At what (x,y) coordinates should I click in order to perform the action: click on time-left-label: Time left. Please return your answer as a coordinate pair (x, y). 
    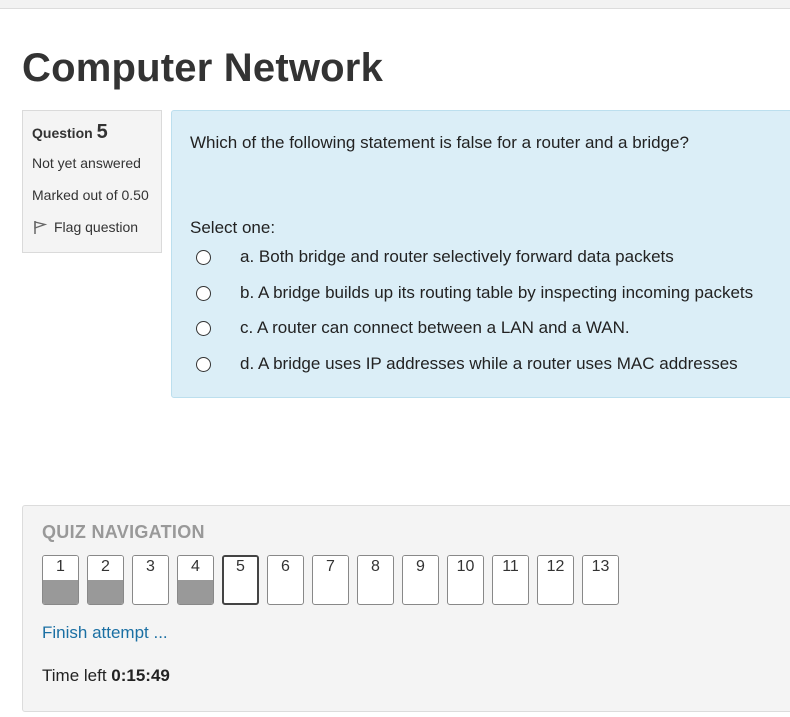
    Looking at the image, I should click on (74, 675).